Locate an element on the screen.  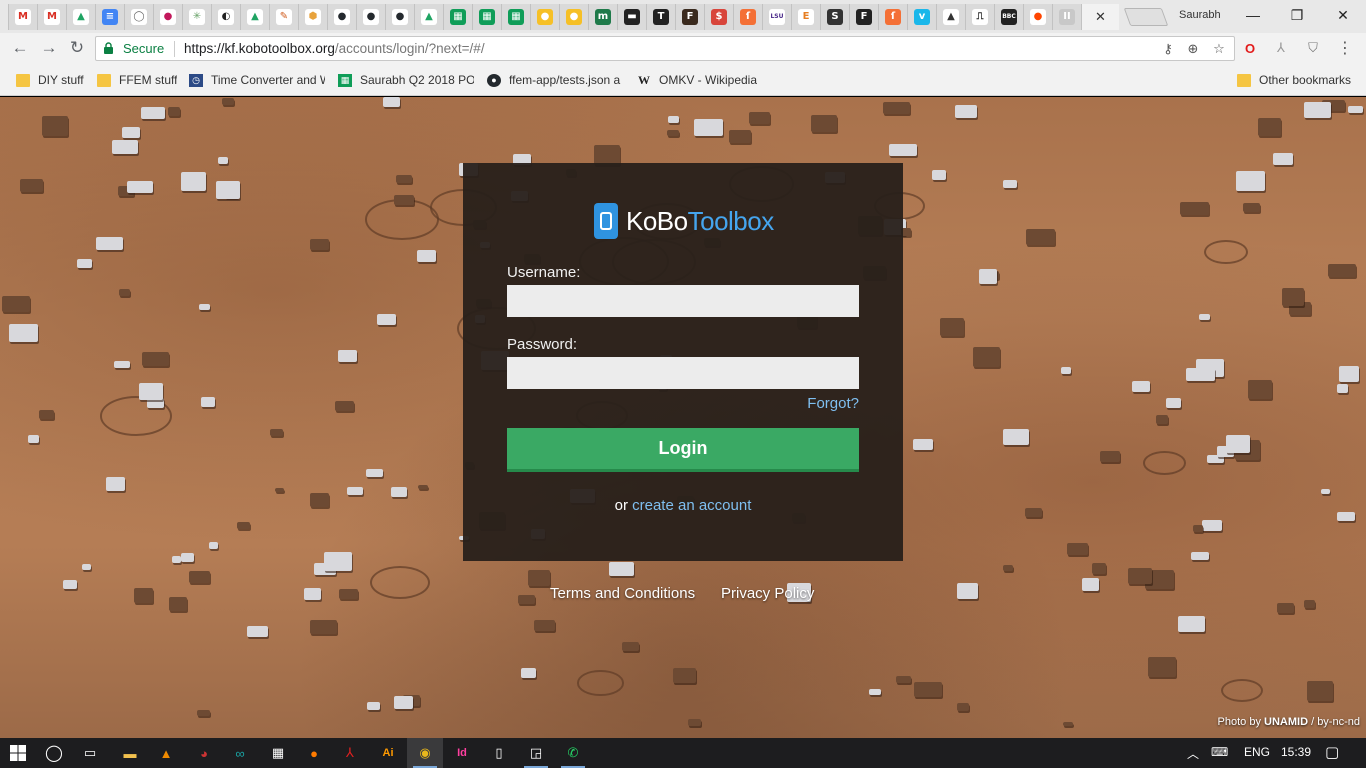
privacy-link: Privacy Policy is located at coordinates (767, 593).